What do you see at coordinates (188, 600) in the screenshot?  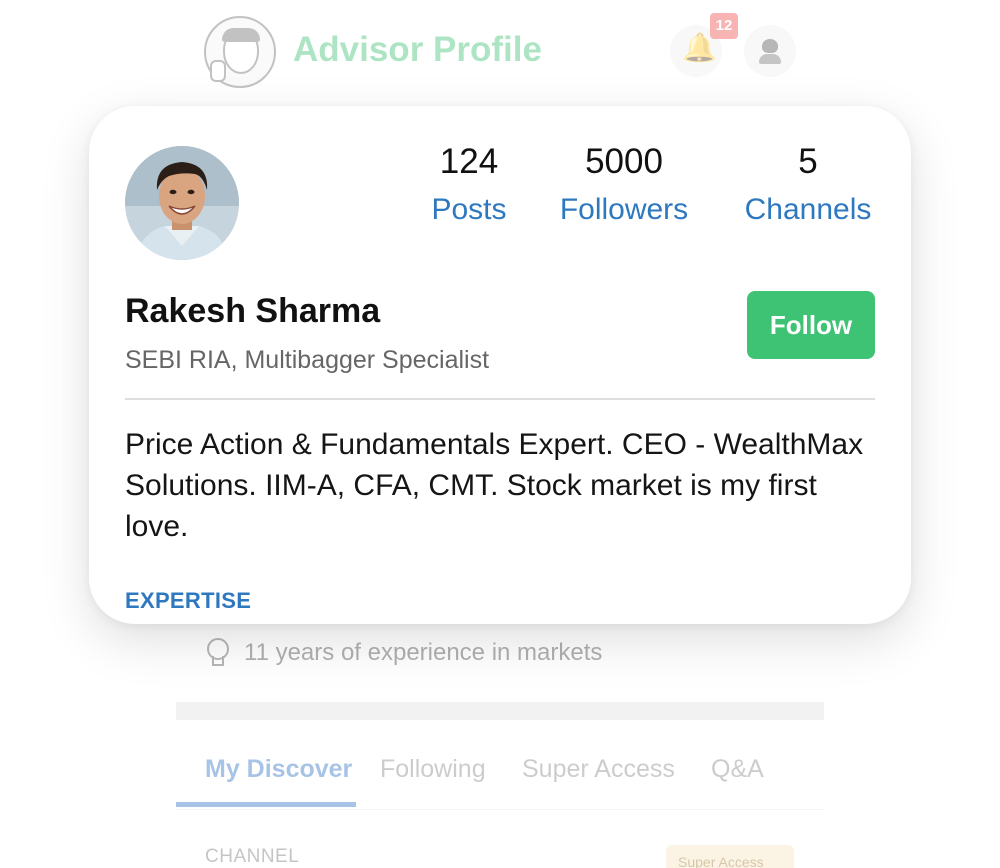 I see `expertise-heading: EXPERTISE` at bounding box center [188, 600].